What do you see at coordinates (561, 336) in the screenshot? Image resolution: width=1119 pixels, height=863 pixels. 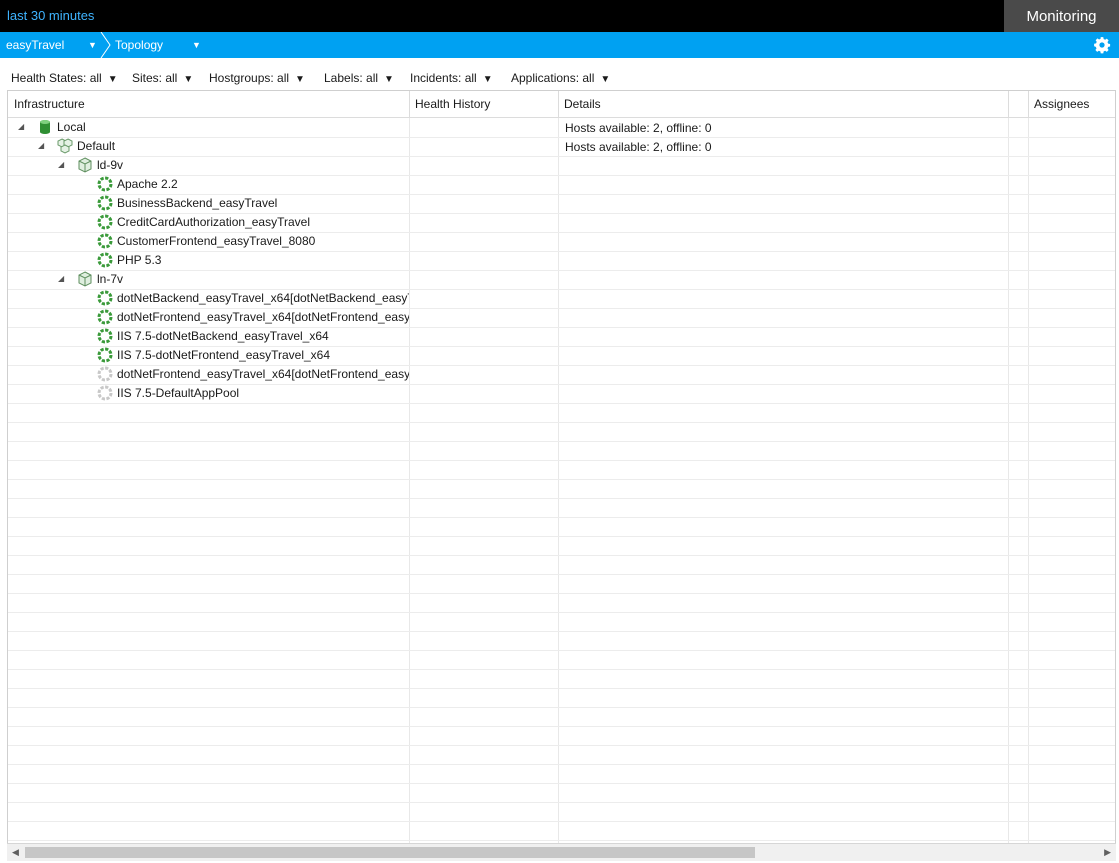 I see `table-row: IIS 7.5-dotNetBackend_easyTravel_x64` at bounding box center [561, 336].